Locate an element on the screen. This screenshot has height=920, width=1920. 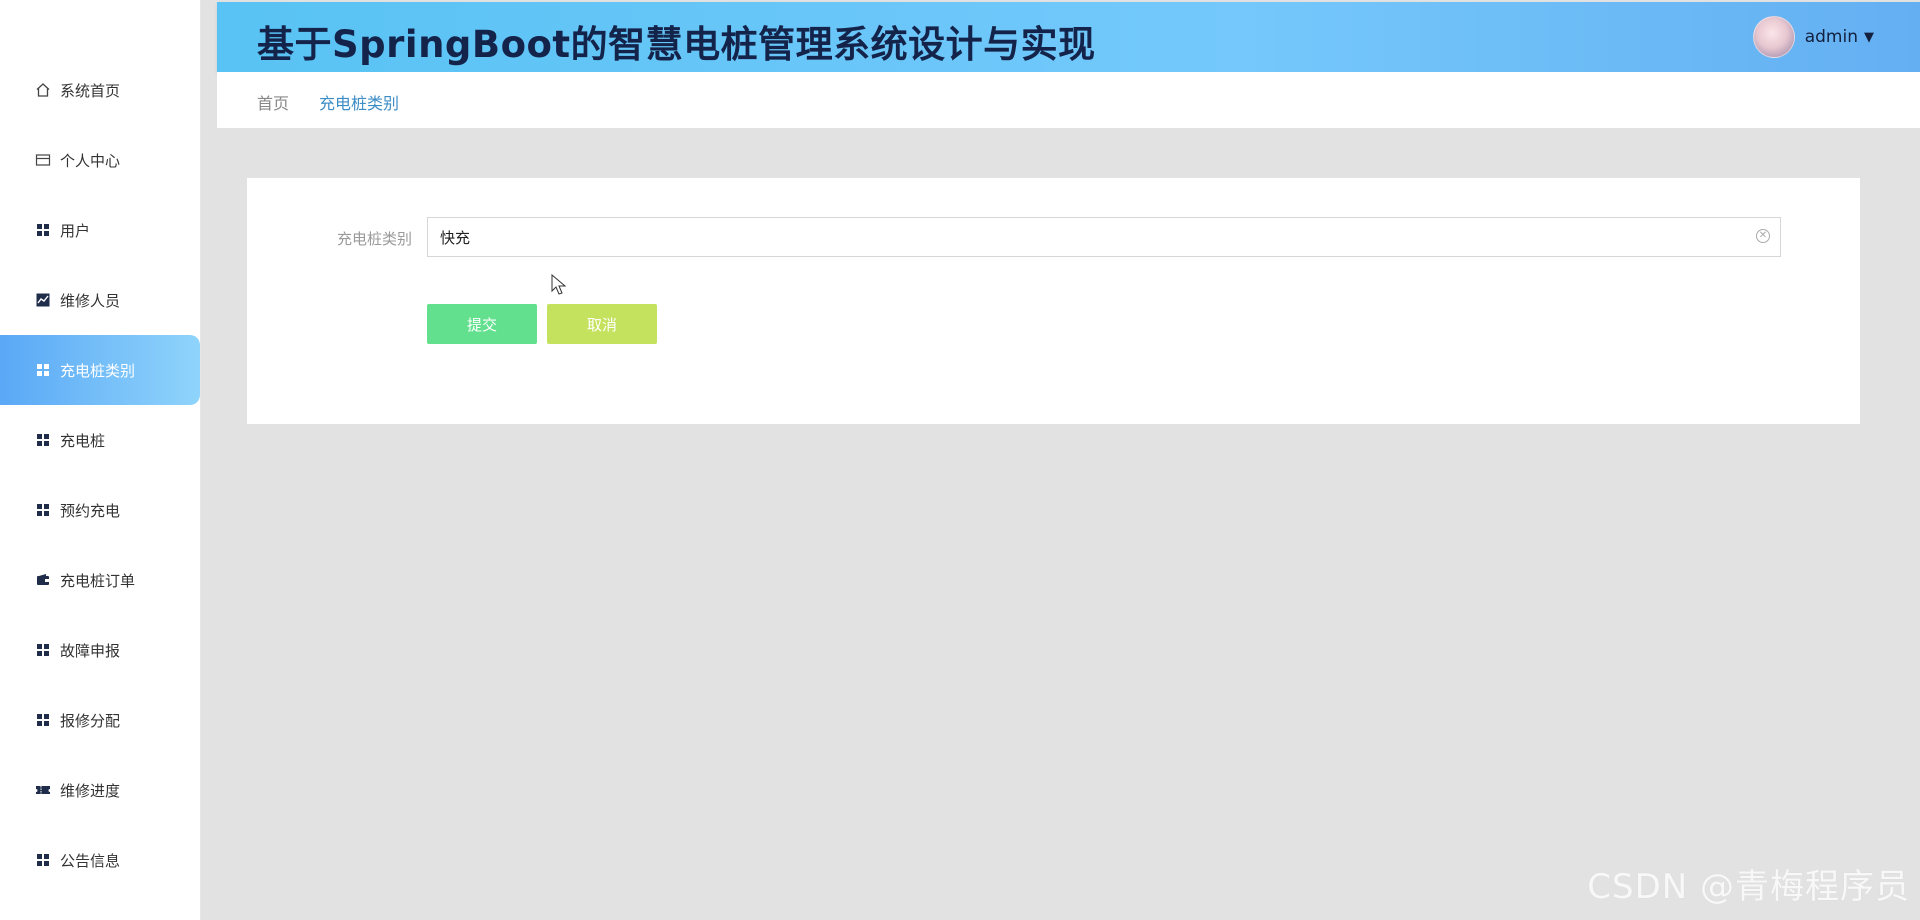
sidebar-item-repair-assign: 报修分配 is located at coordinates (100, 720).